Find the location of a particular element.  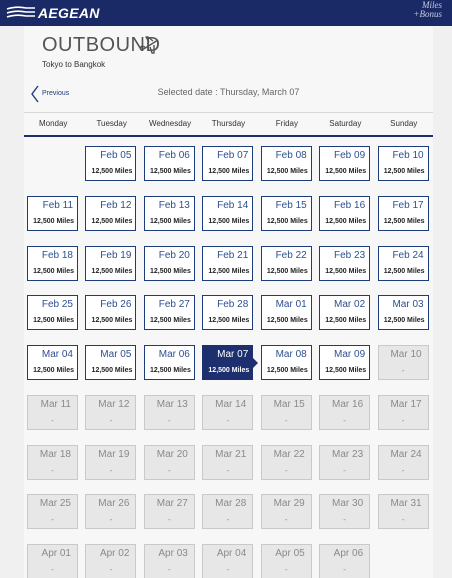

calendar-day-cell: Feb 11 12,500 Miles is located at coordinates (52, 213).